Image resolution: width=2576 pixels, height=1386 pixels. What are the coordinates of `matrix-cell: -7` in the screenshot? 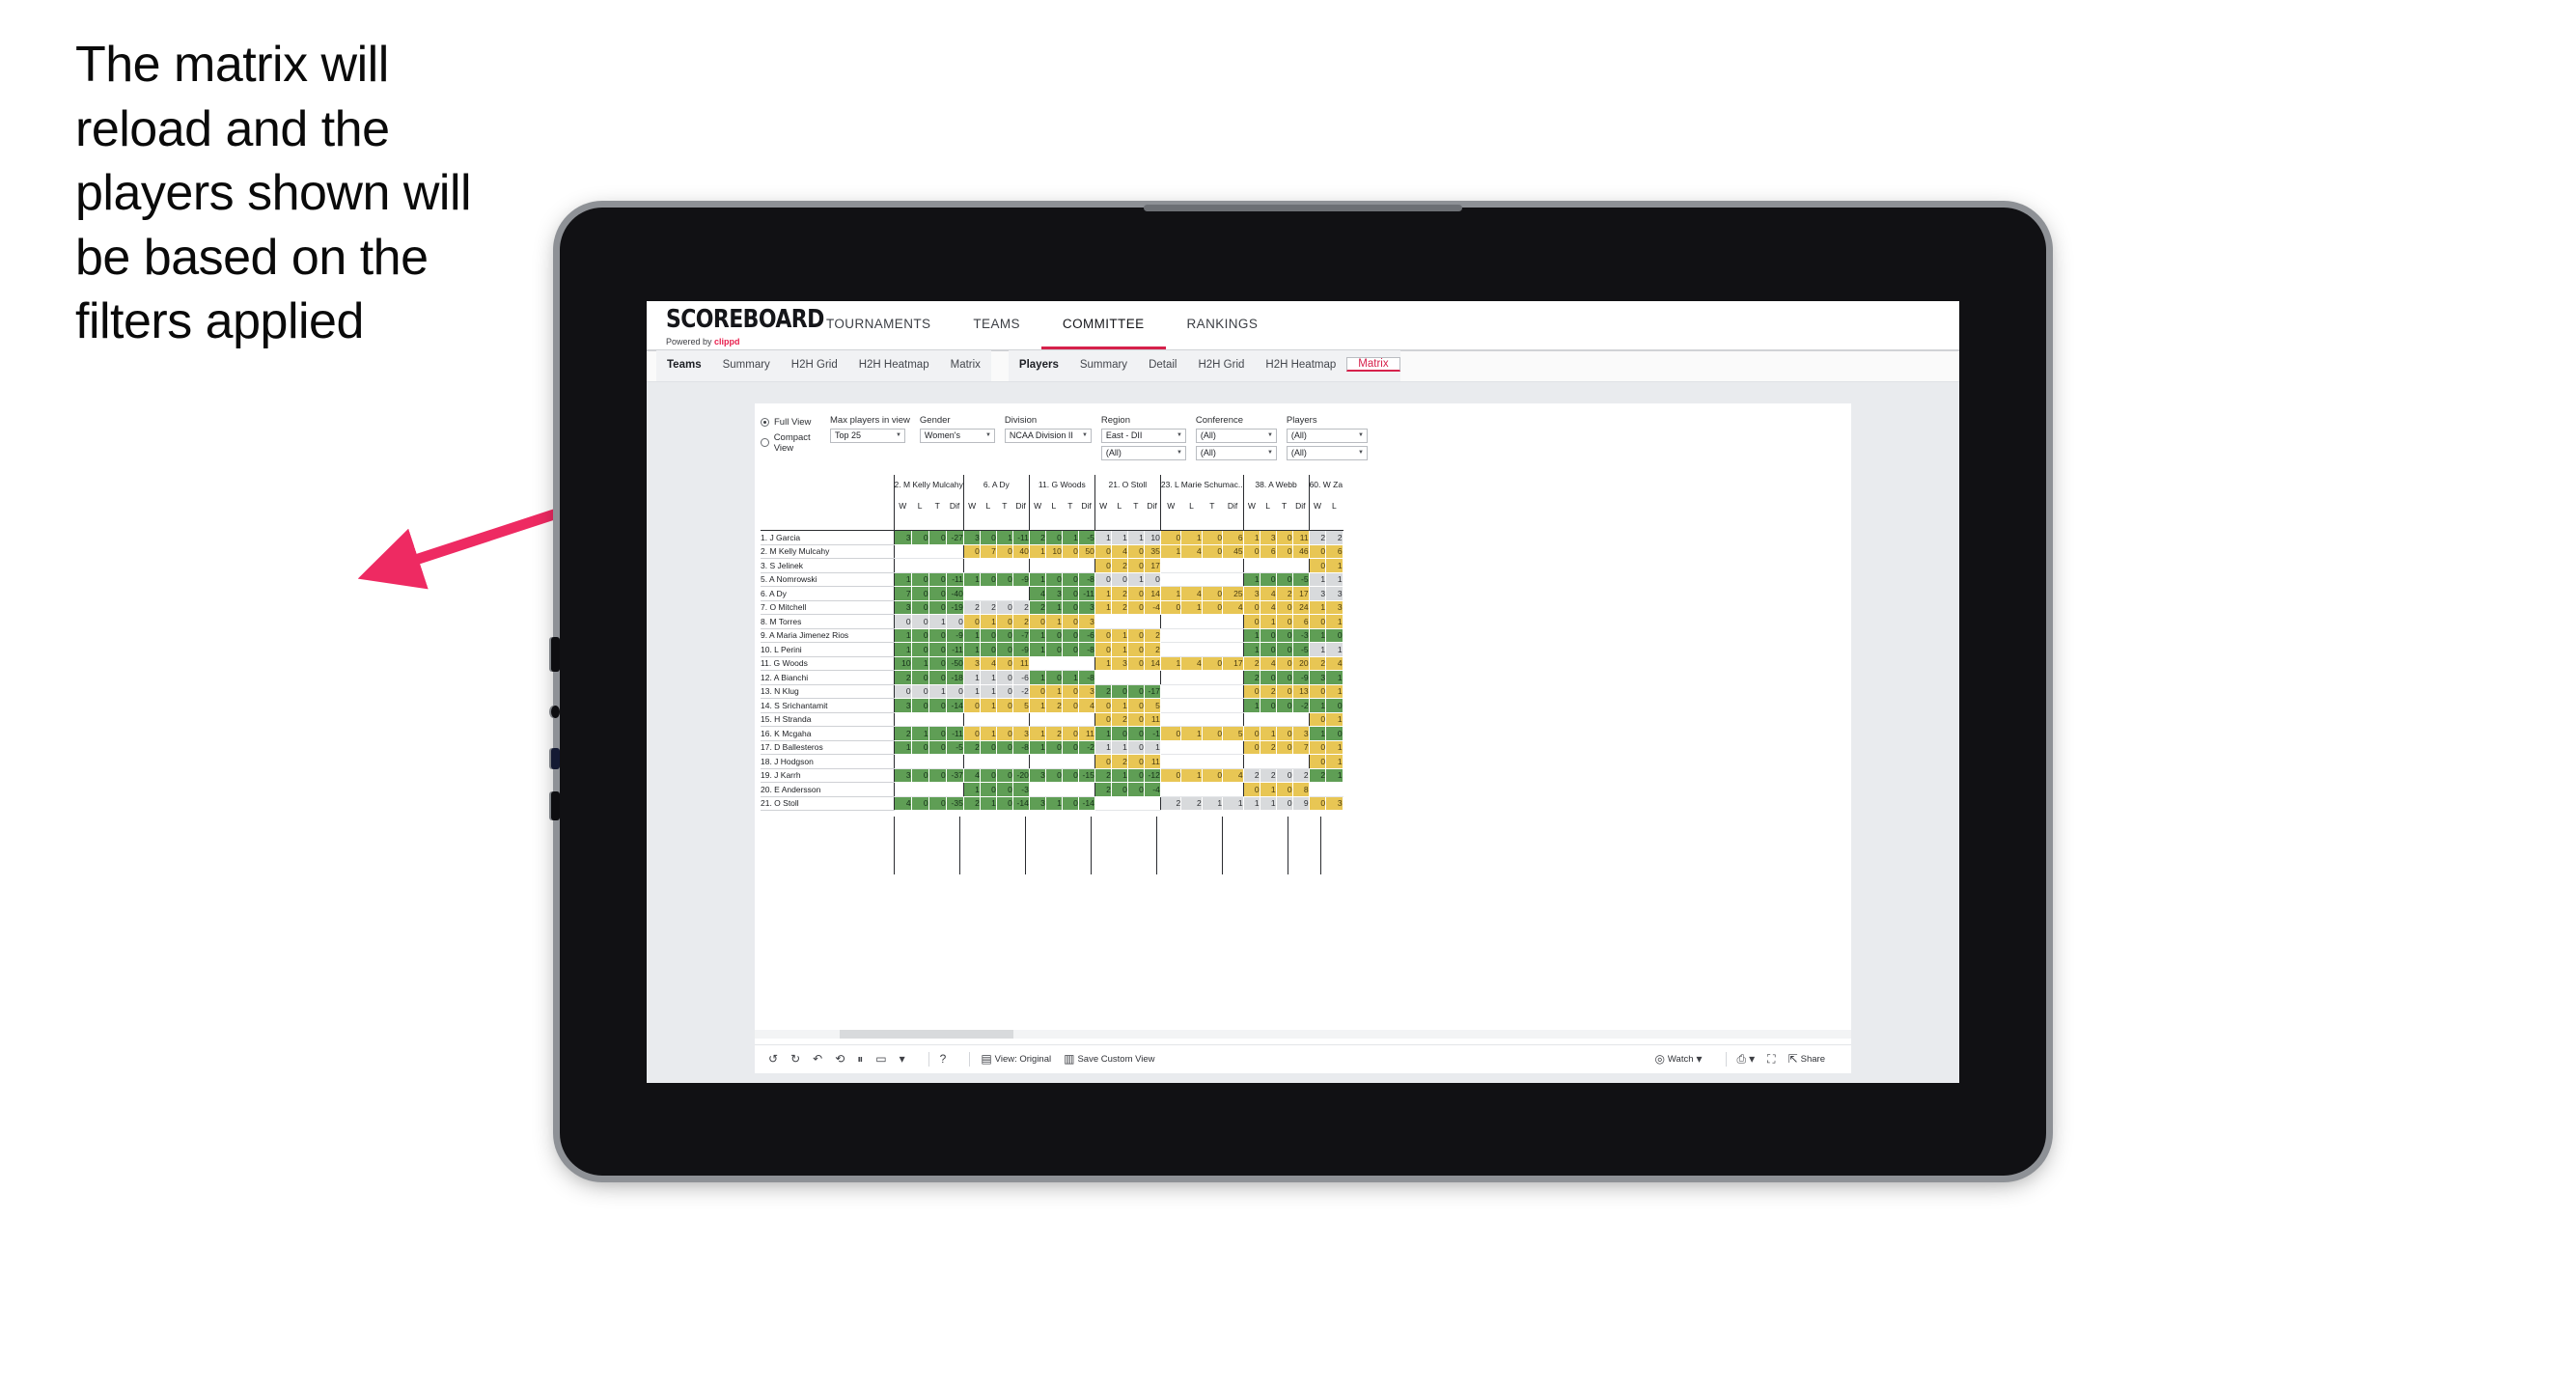 It's located at (1021, 636).